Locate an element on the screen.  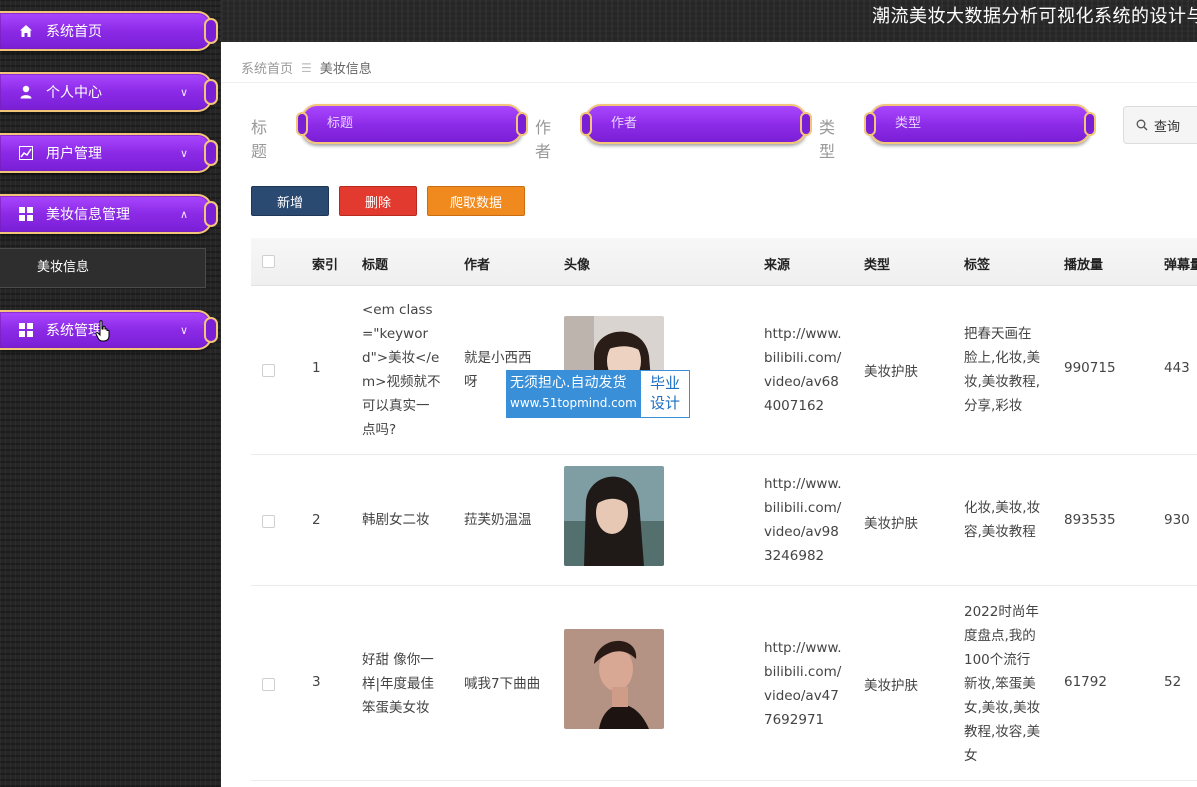
title-placeholder: 标题 is located at coordinates (340, 123).